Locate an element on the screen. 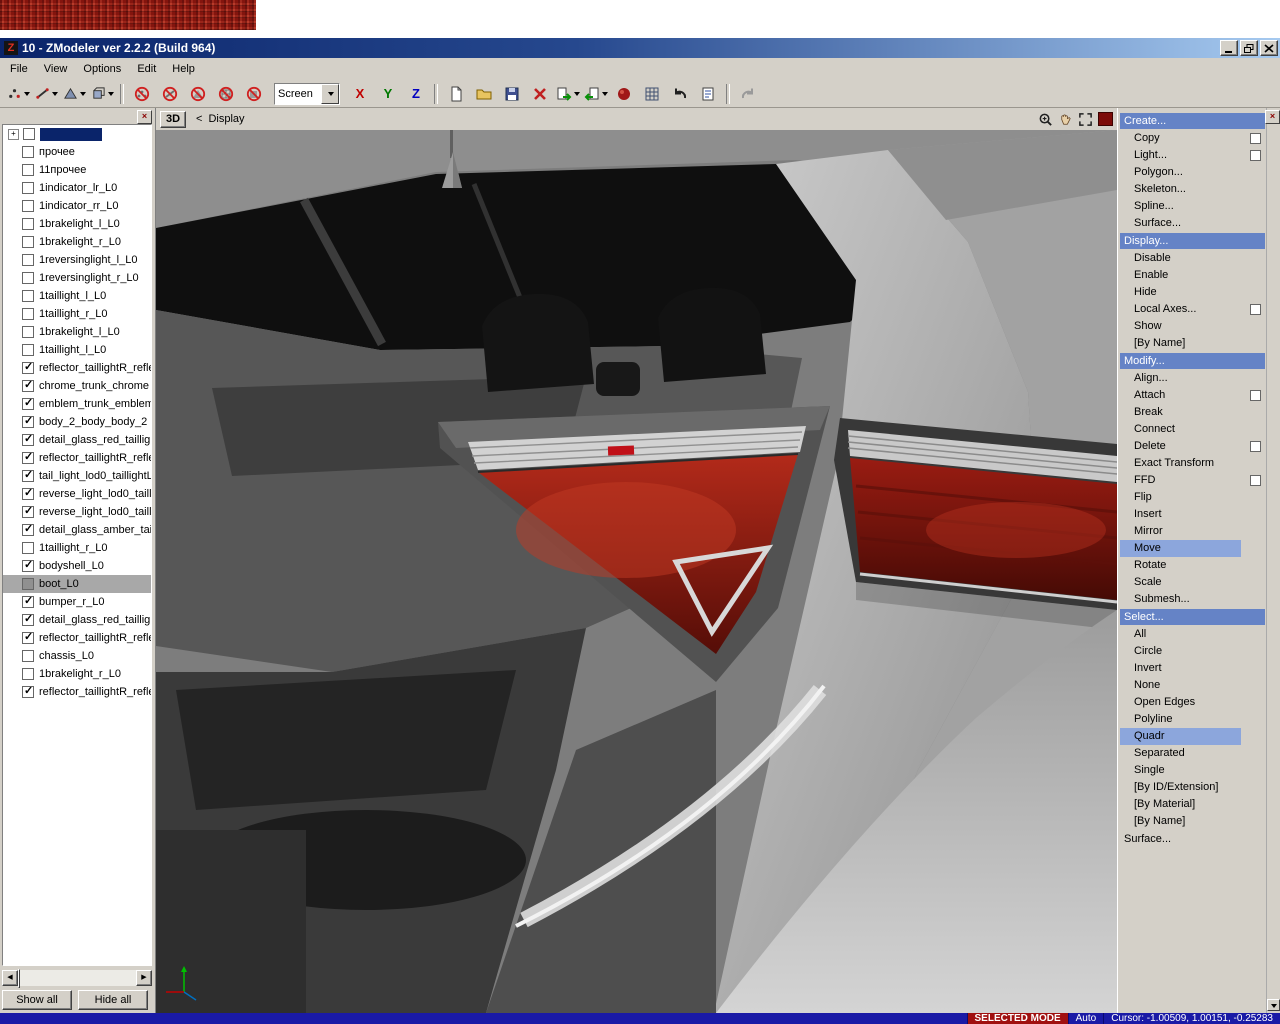  menu-file: File is located at coordinates (19, 69).